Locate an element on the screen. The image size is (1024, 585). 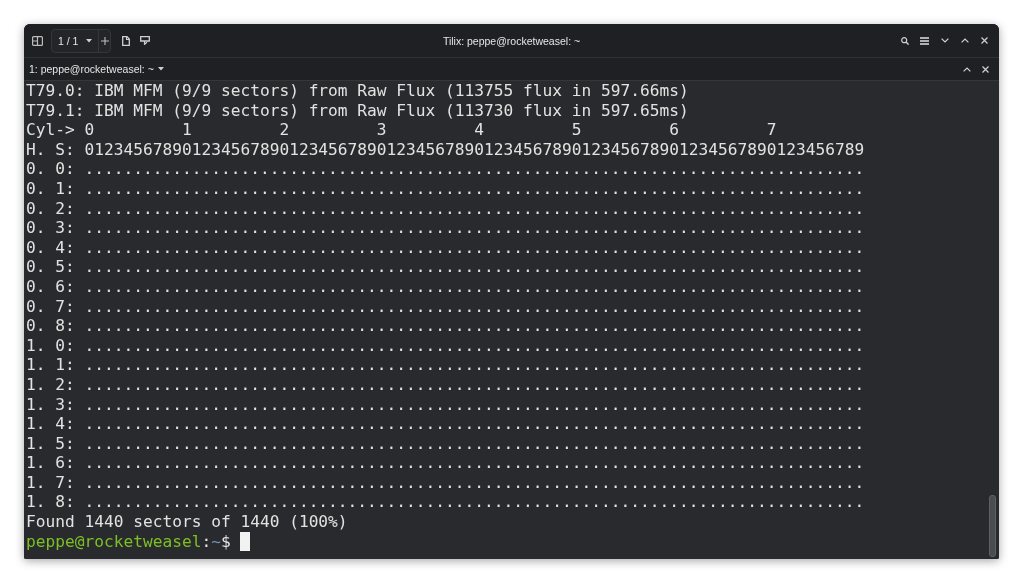
terminal-line: T79.1: IBM MFM (9/9 sectors) from Raw Flux (113730 flux in 597.65ms) is located at coordinates (358, 110).